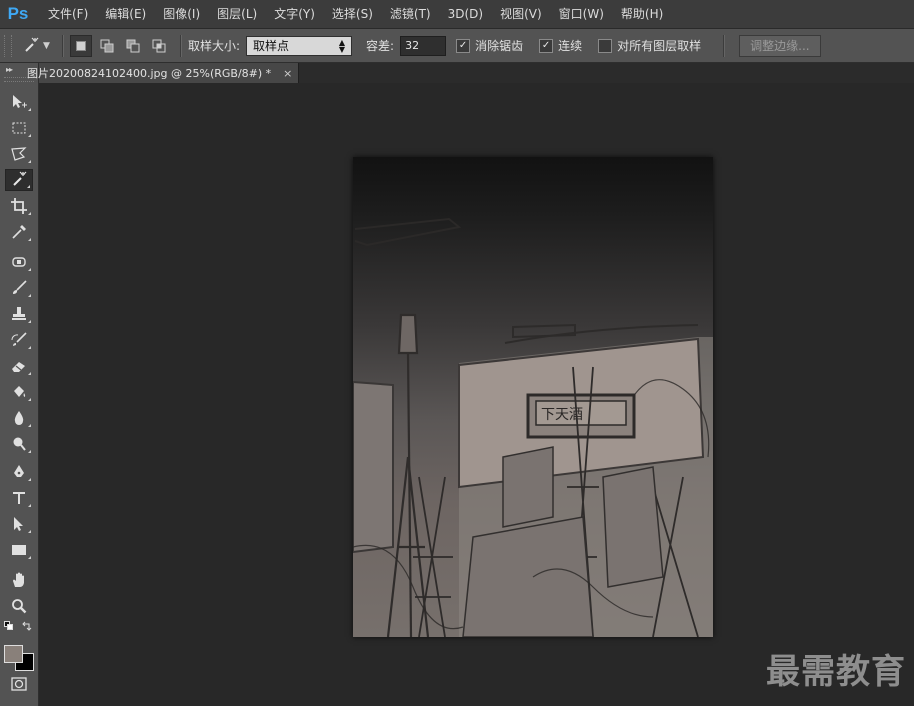  What do you see at coordinates (68, 14) in the screenshot?
I see `menu-file: 文件(F)` at bounding box center [68, 14].